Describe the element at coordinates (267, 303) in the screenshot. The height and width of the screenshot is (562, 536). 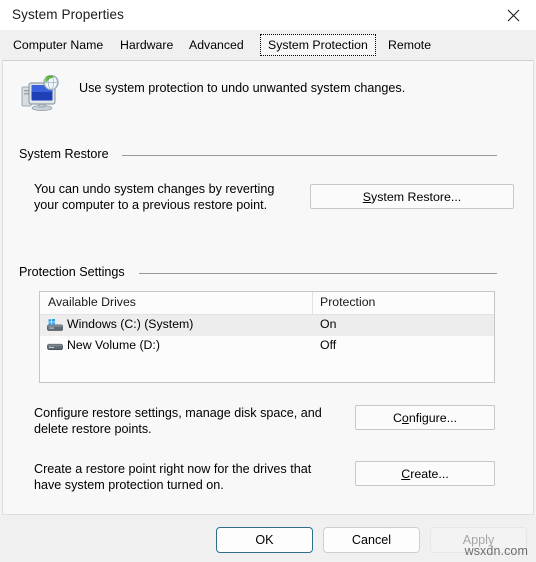
I see `table-header-row: Available Drives Protection` at that location.